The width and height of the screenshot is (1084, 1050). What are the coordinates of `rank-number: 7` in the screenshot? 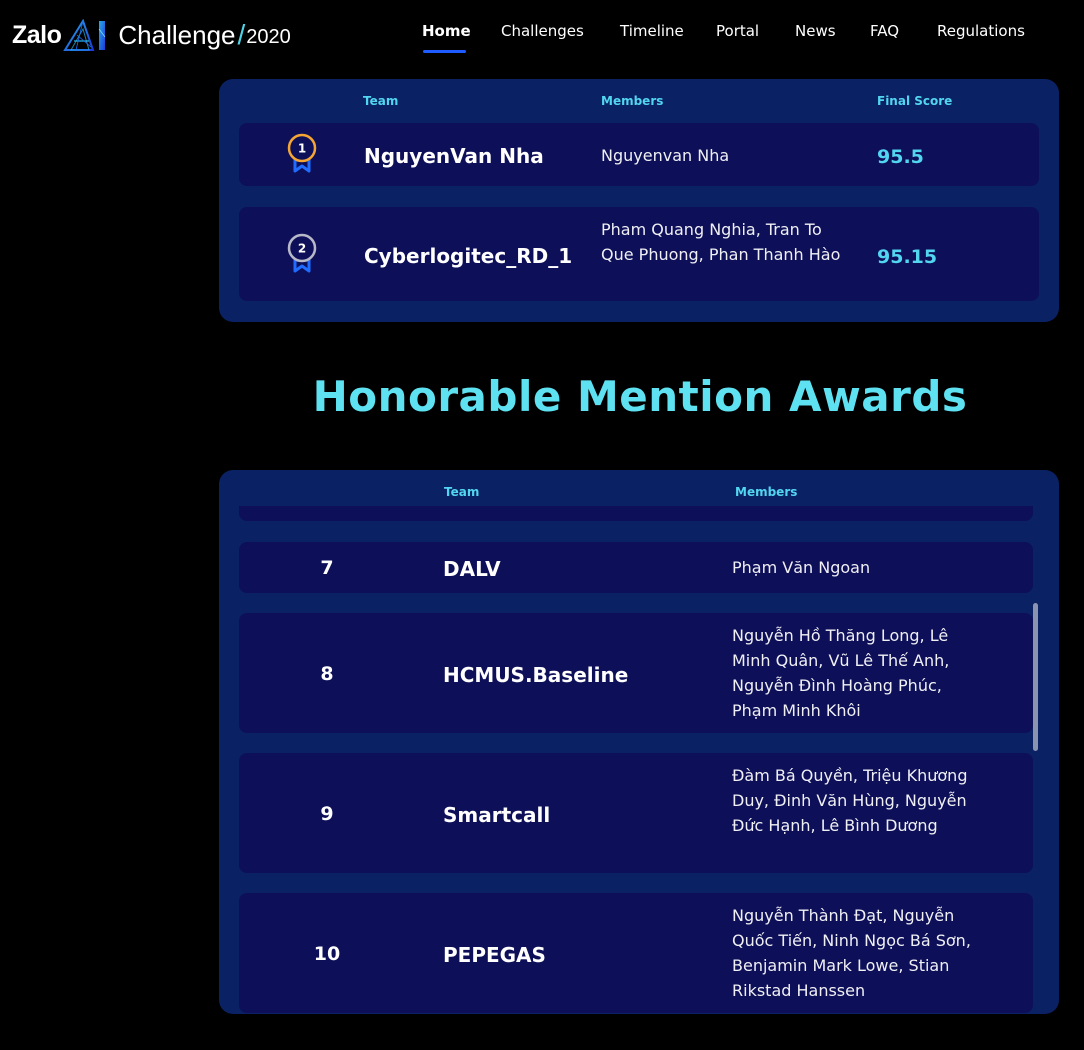 It's located at (327, 568).